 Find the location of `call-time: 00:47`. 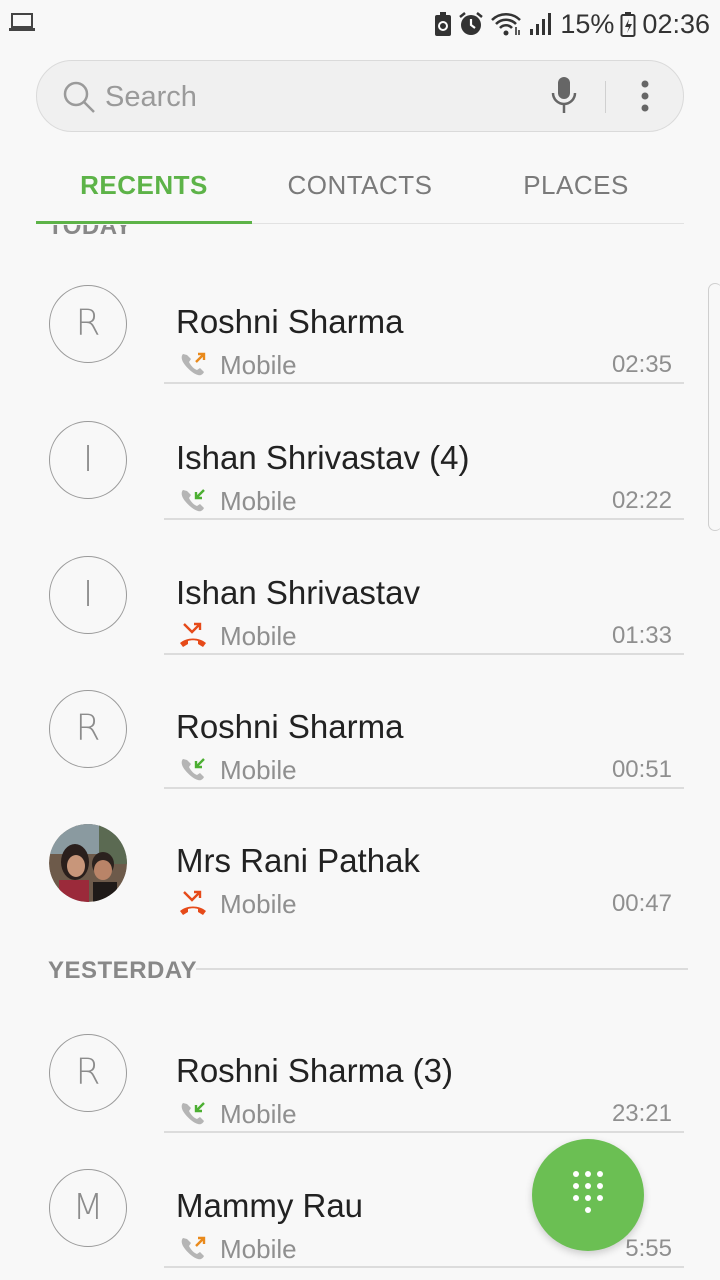

call-time: 00:47 is located at coordinates (641, 903).